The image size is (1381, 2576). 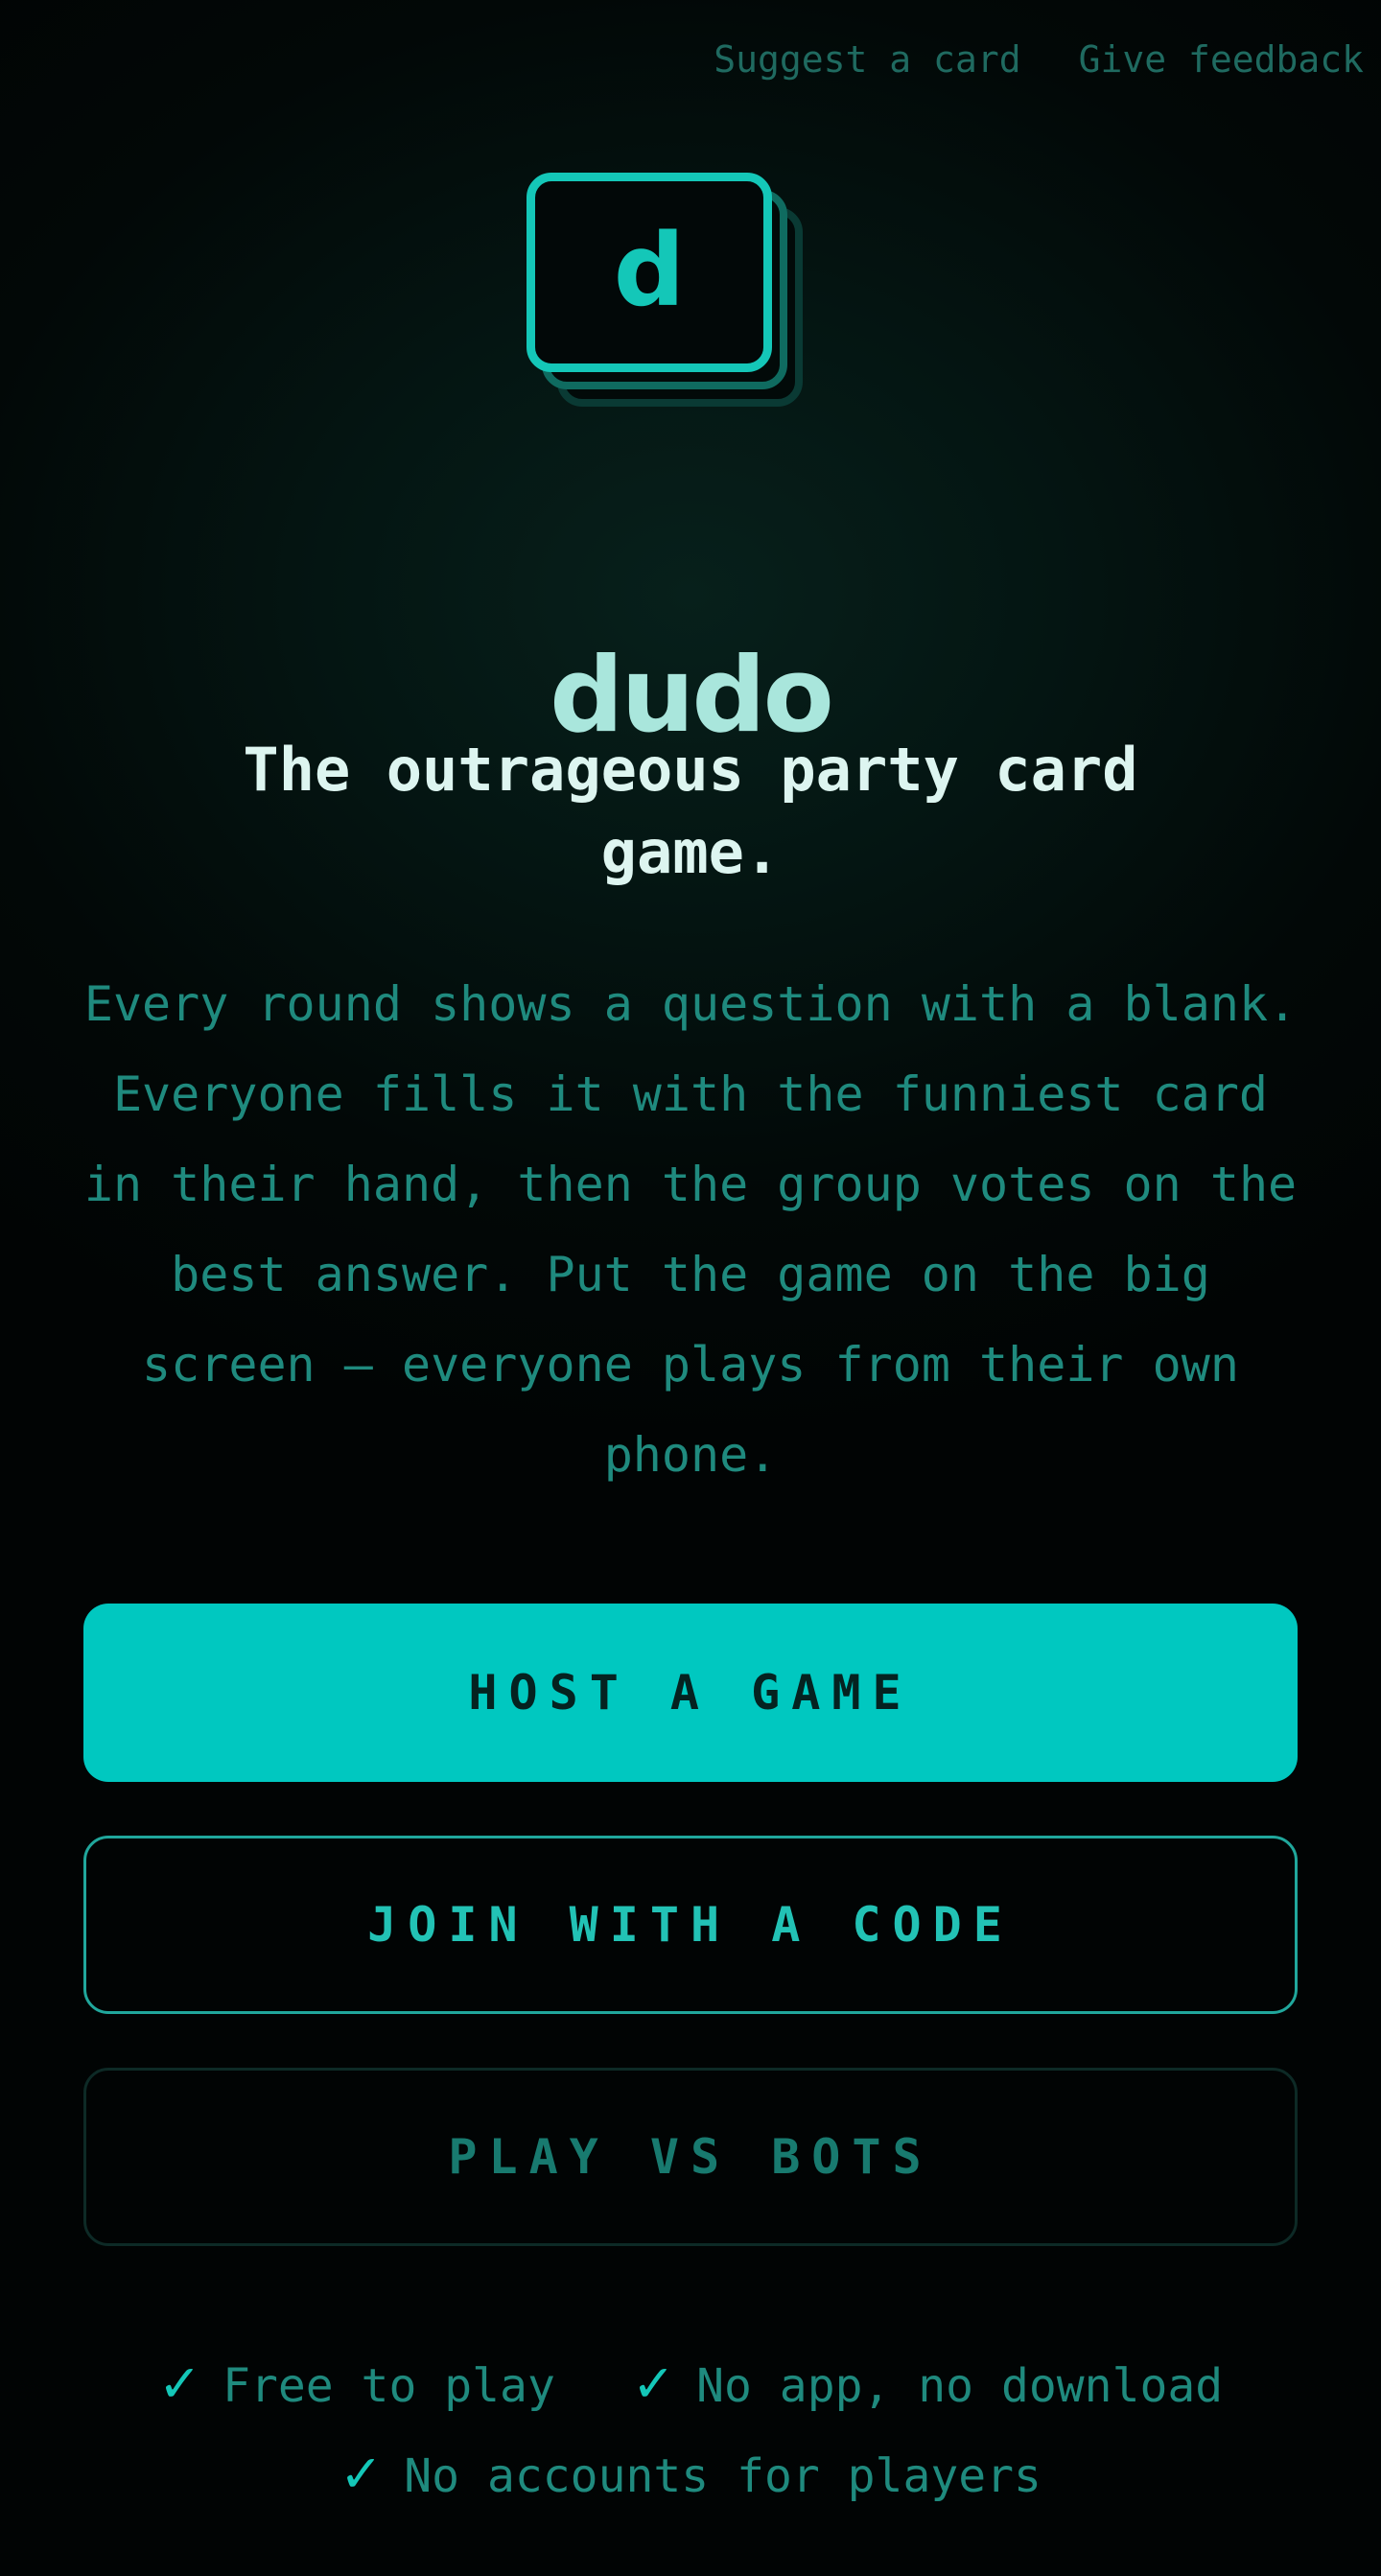 What do you see at coordinates (867, 59) in the screenshot?
I see `suggest-card-link: Suggest a card` at bounding box center [867, 59].